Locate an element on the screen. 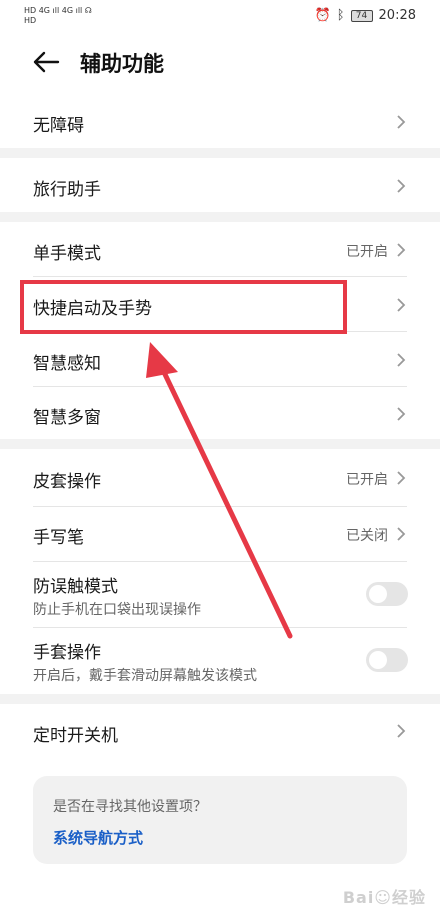  settings-item-accidental-touch: 防误触模式 防止手机在口袋出现误操作 is located at coordinates (220, 594).